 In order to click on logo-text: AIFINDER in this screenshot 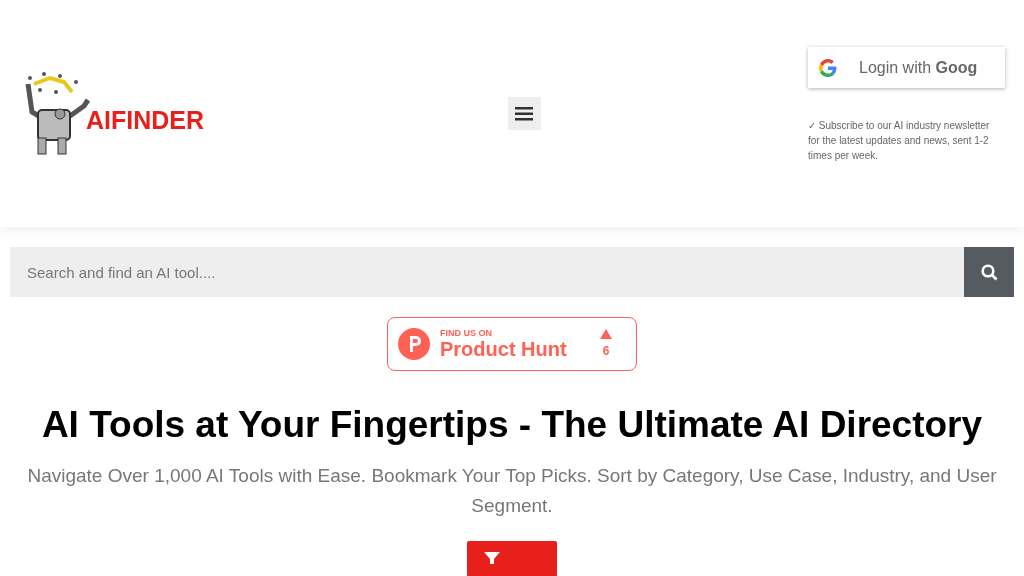, I will do `click(145, 120)`.